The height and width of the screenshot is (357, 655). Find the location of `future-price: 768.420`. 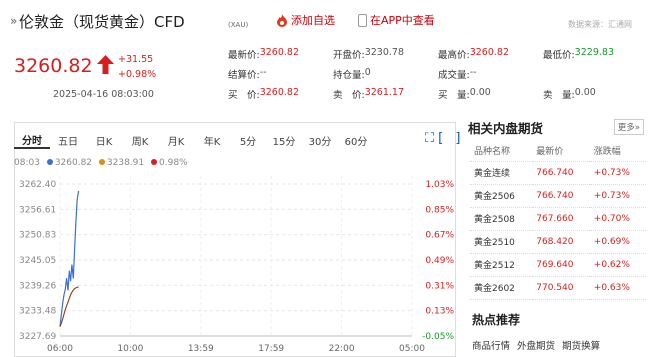

future-price: 768.420 is located at coordinates (561, 242).